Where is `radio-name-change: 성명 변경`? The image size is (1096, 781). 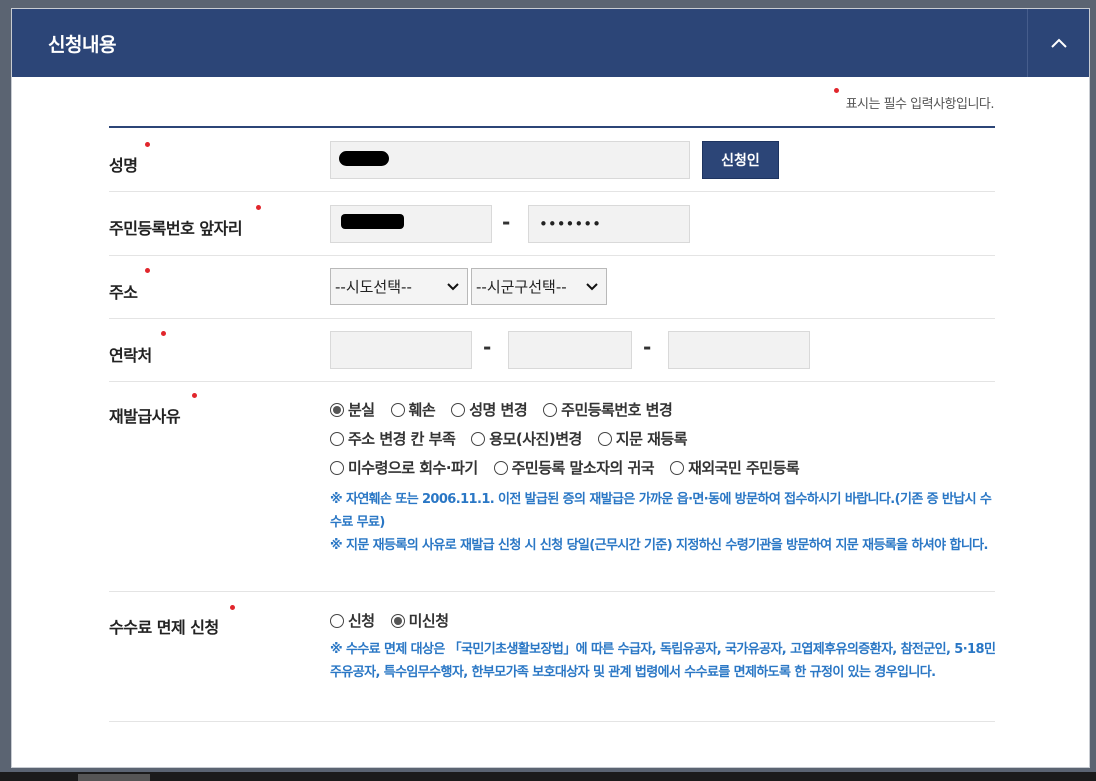
radio-name-change: 성명 변경 is located at coordinates (489, 409).